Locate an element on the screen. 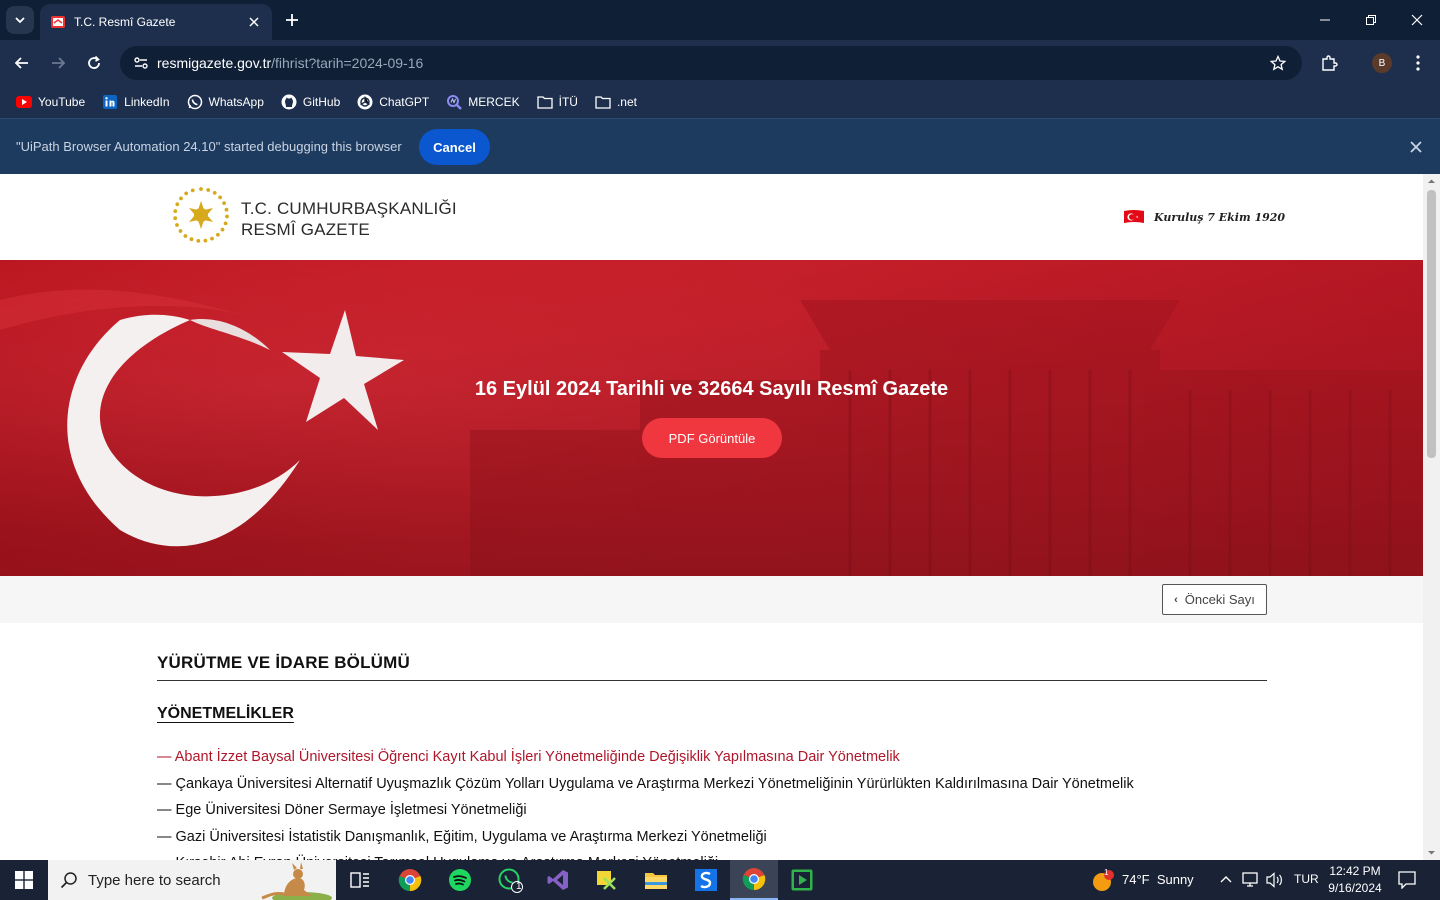 The height and width of the screenshot is (900, 1440). network-icon is located at coordinates (1251, 880).